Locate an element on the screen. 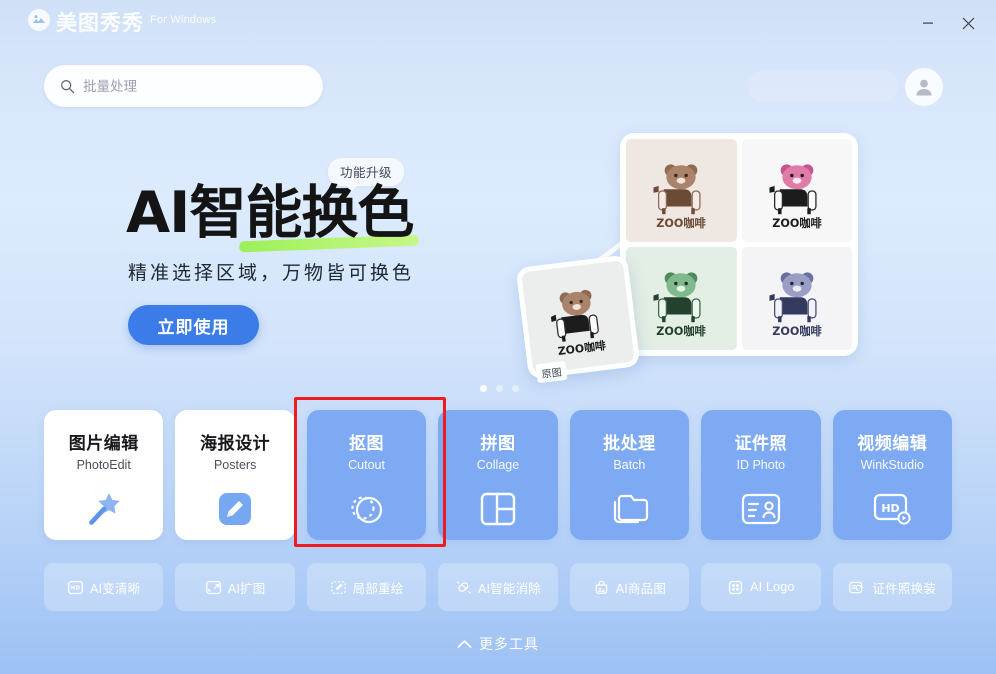 This screenshot has width=996, height=674. feature-card-id-photo: 证件照 ID Photo is located at coordinates (761, 475).